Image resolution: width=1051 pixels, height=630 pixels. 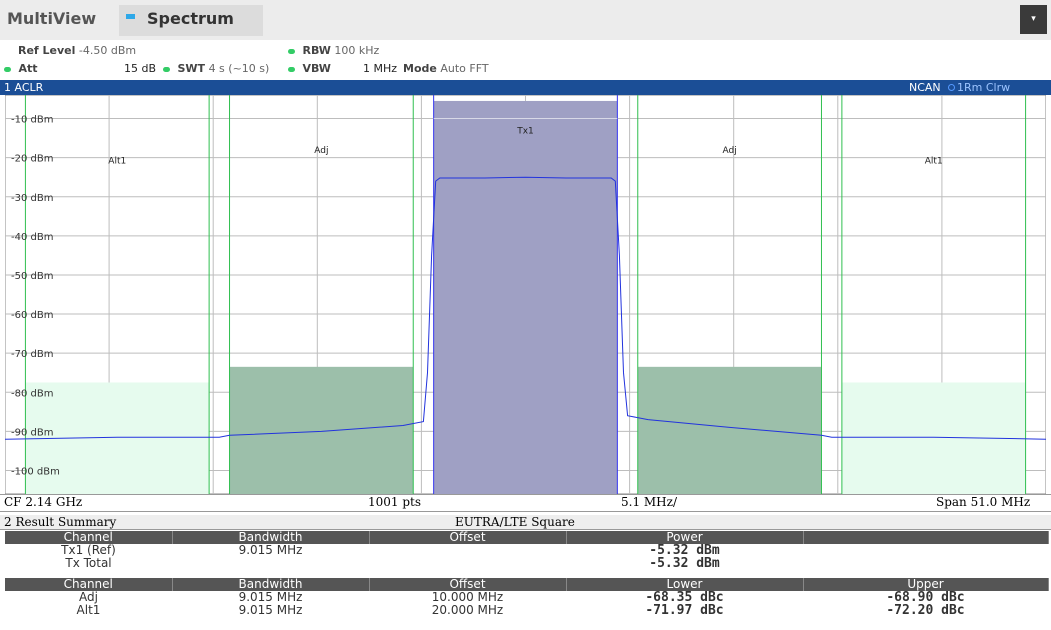 What do you see at coordinates (88, 597) in the screenshot?
I see `channel-cell: Adj` at bounding box center [88, 597].